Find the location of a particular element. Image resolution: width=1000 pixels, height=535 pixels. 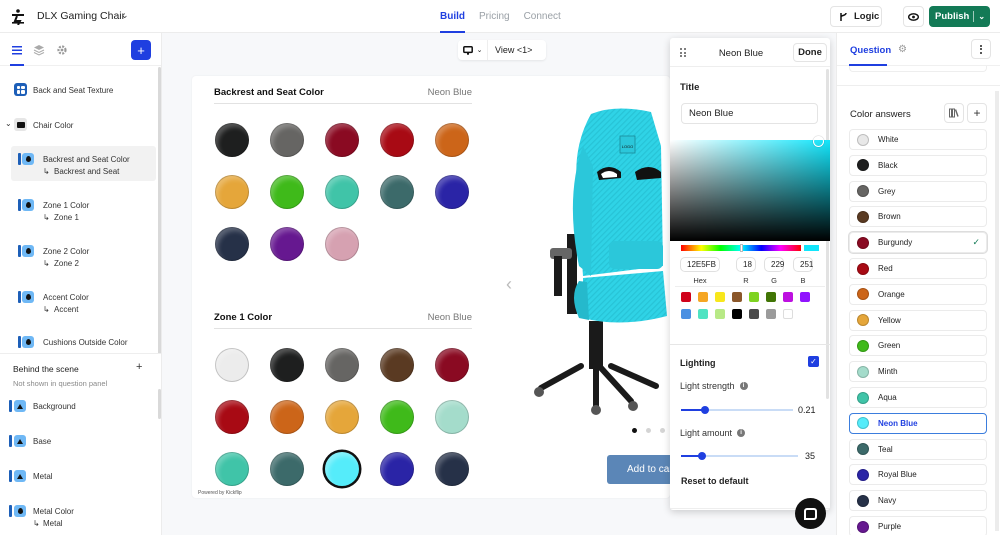

color-answer-item: Royal Blue is located at coordinates (918, 475).